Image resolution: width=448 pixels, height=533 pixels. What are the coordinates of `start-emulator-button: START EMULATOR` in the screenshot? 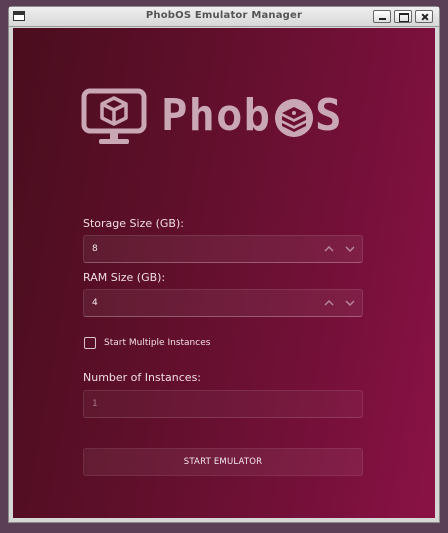 It's located at (223, 462).